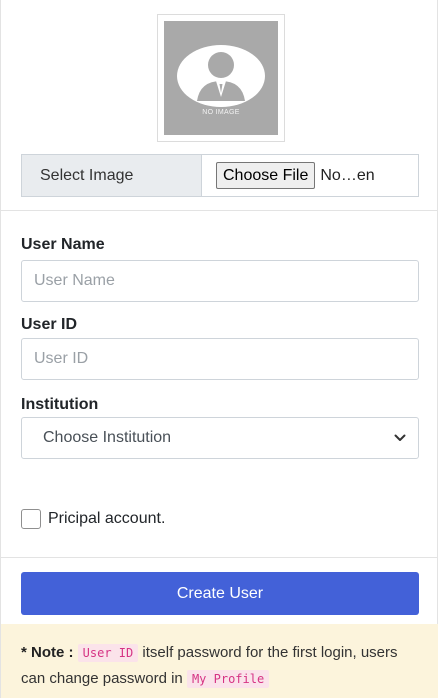 The width and height of the screenshot is (438, 698). Describe the element at coordinates (220, 593) in the screenshot. I see `create-user-button: Create User` at that location.